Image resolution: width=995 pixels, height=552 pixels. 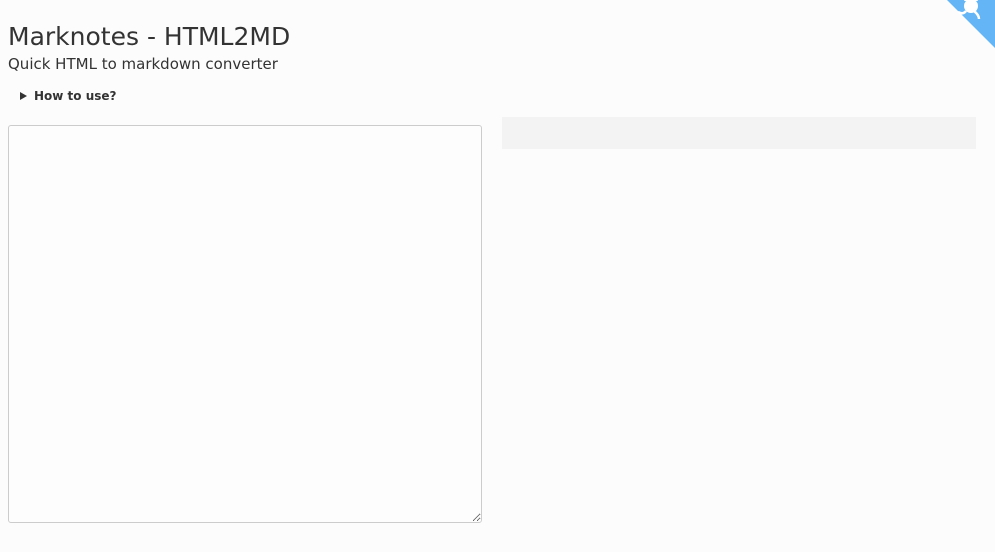 I want to click on page-subtitle: Quick HTML to markdown converter, so click(x=143, y=64).